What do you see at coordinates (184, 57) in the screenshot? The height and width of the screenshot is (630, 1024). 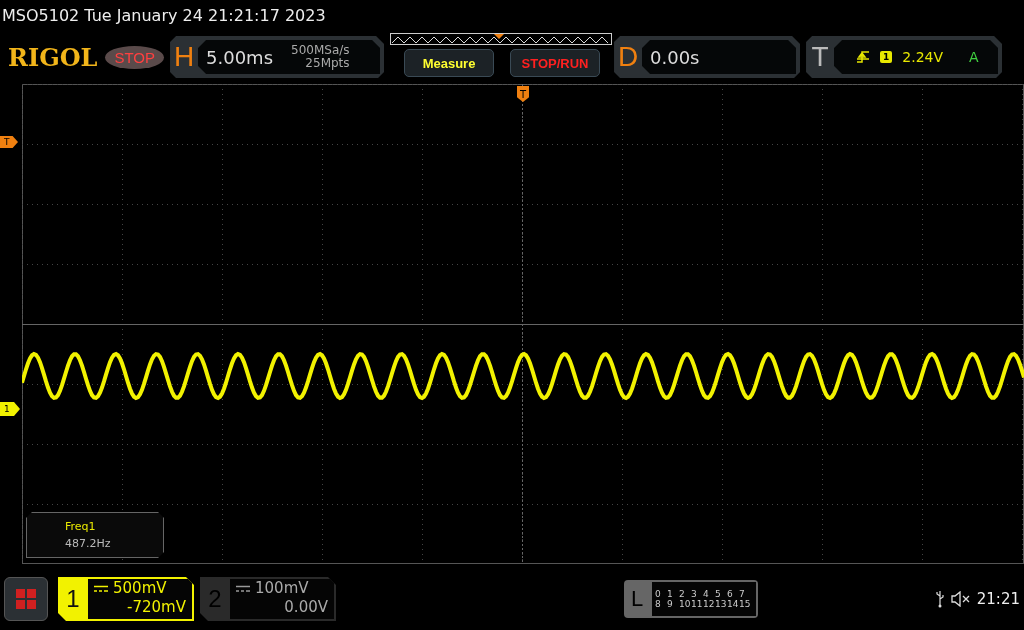 I see `horizontal-label: H` at bounding box center [184, 57].